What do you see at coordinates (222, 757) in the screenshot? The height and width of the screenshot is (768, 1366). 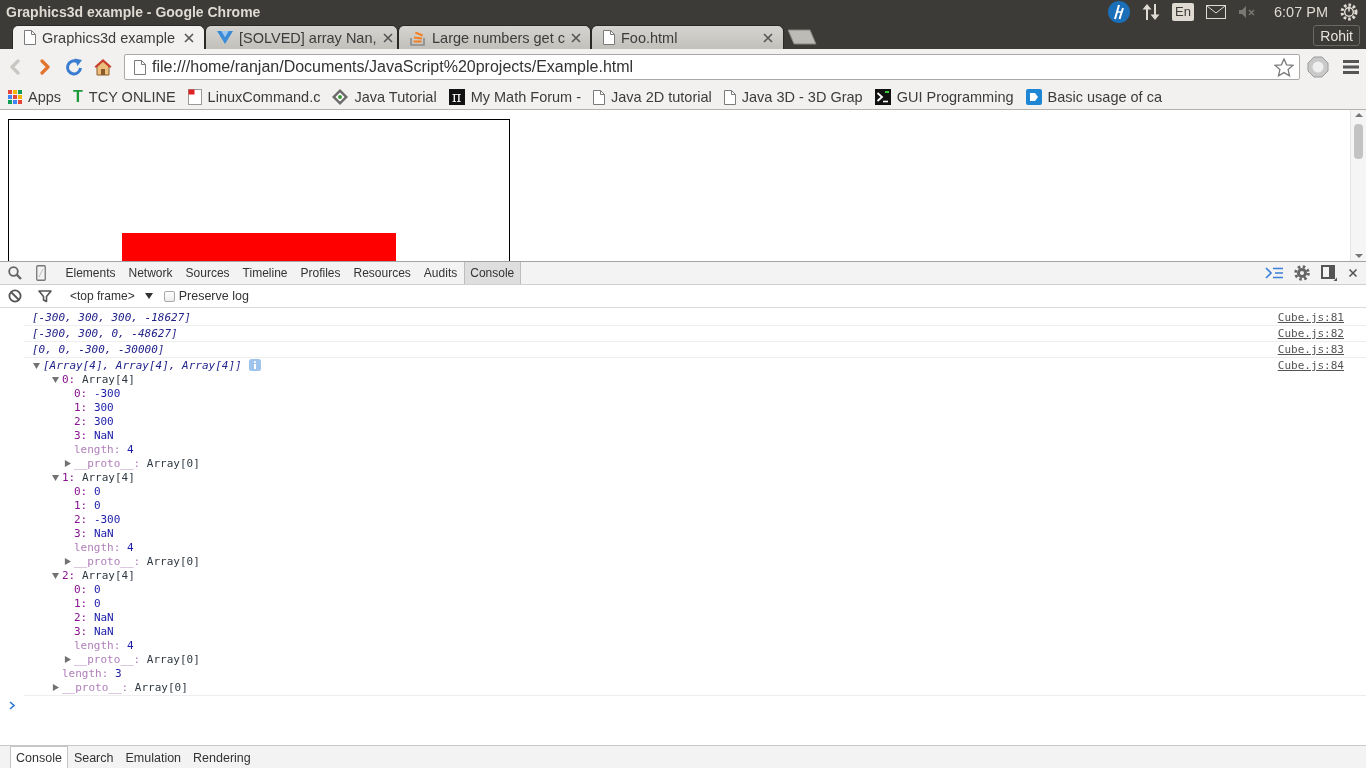 I see `drawer-tab: Rendering` at bounding box center [222, 757].